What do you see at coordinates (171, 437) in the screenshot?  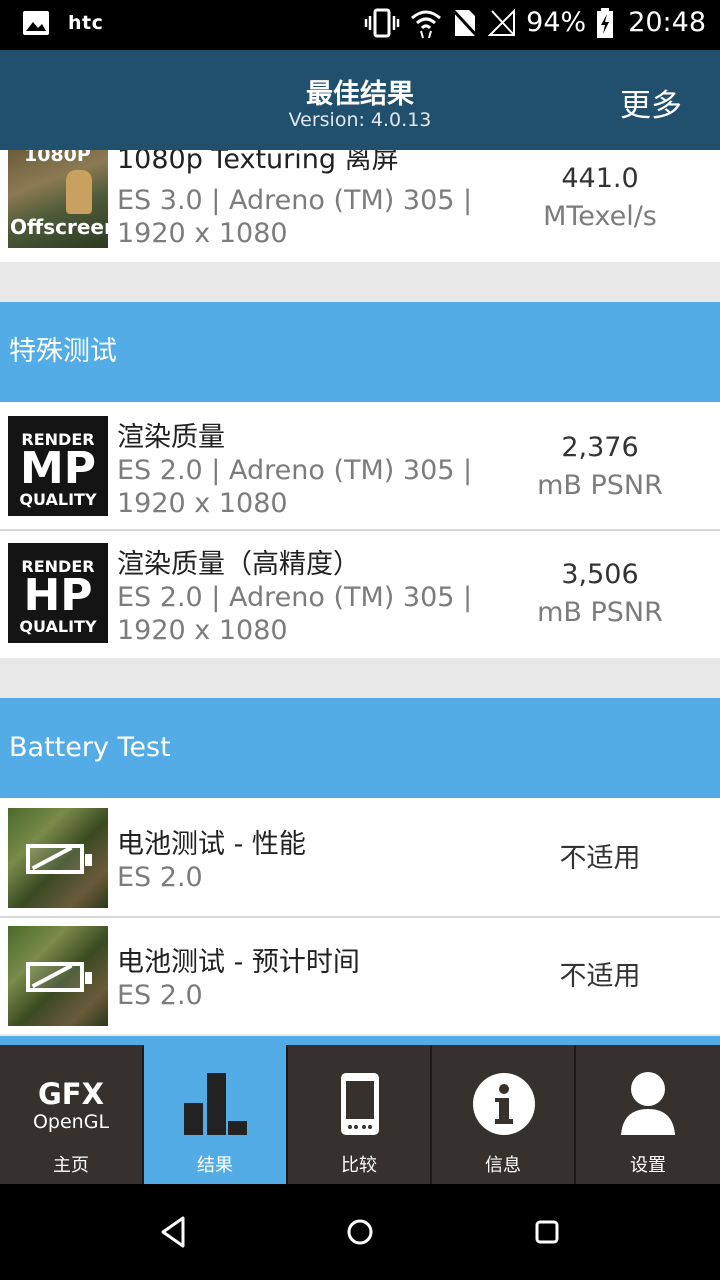 I see `test-name: 渲染质量` at bounding box center [171, 437].